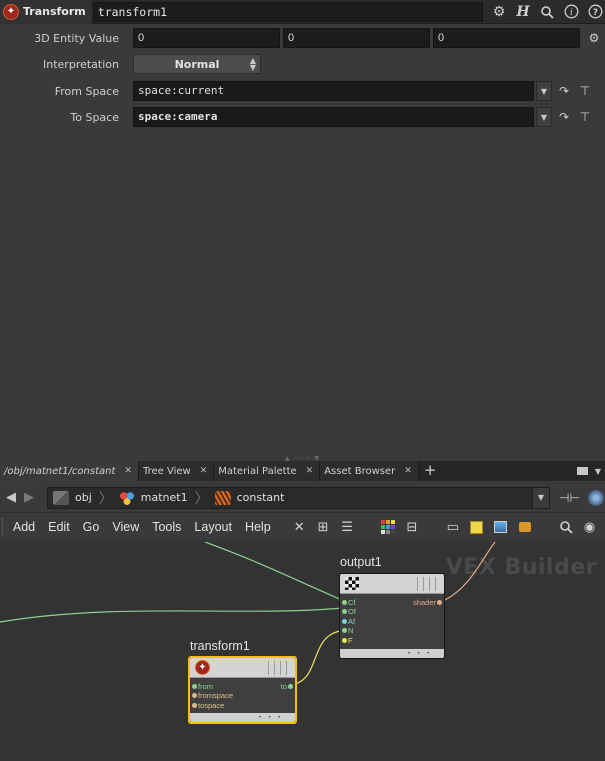  I want to click on list-view-icon: ☰, so click(347, 527).